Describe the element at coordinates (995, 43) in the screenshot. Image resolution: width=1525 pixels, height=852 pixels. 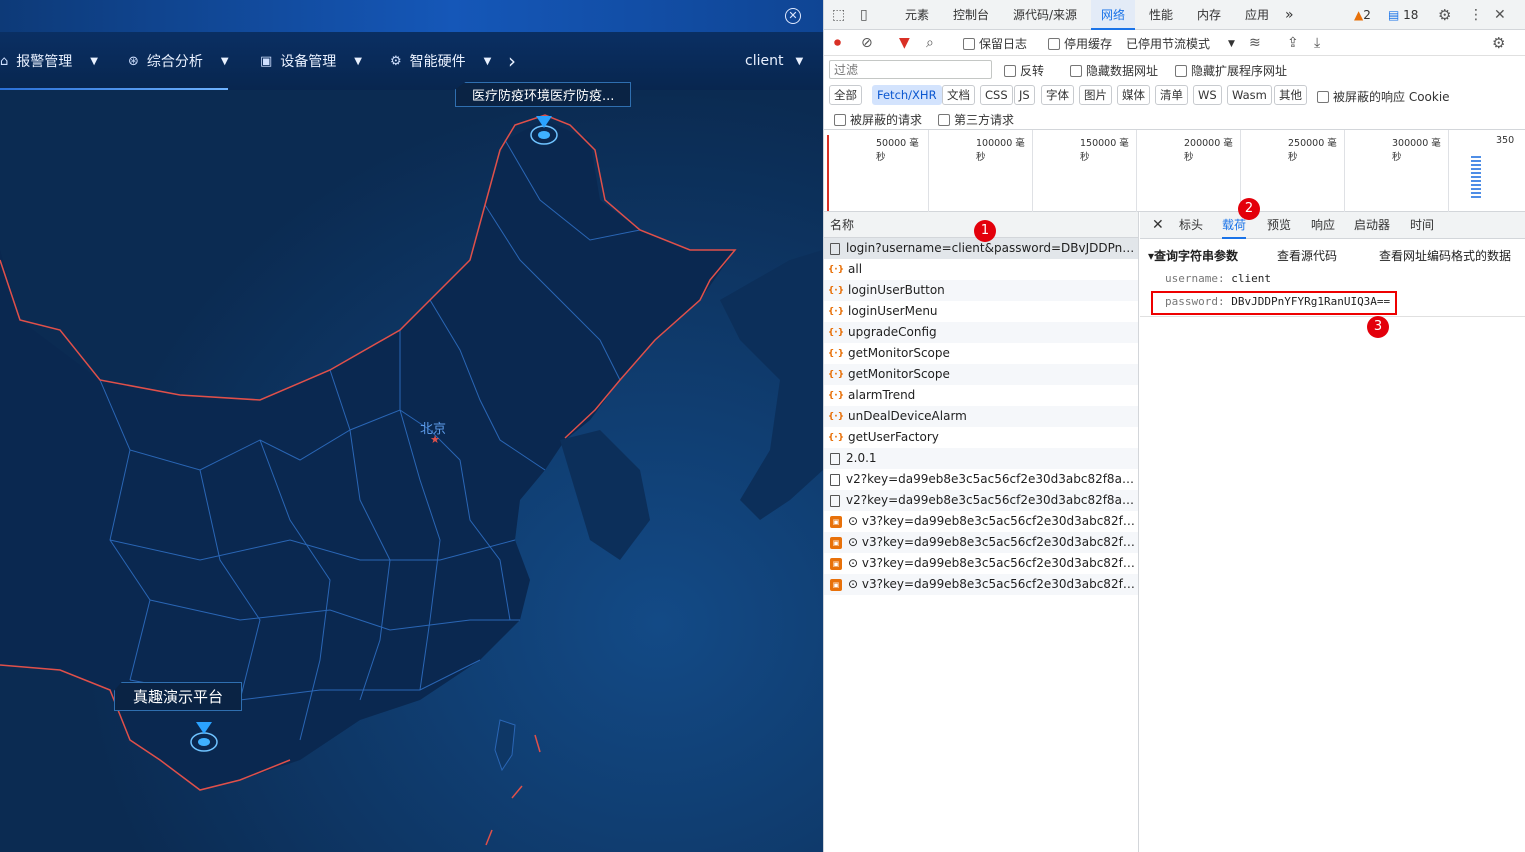
I see `preserve-log-checkbox: 保留日志` at that location.